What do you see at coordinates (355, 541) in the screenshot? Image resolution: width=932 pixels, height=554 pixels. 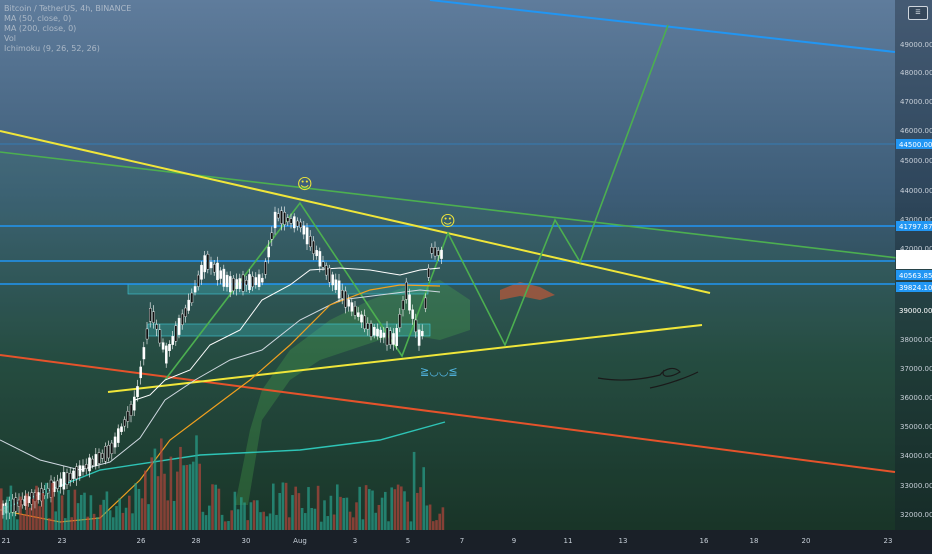 I see `time-label: 3` at bounding box center [355, 541].